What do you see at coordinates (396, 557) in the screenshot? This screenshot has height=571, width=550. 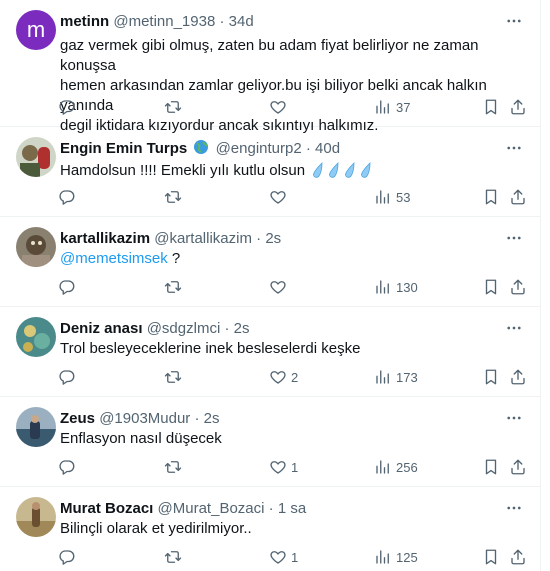 I see `views-button: 125` at bounding box center [396, 557].